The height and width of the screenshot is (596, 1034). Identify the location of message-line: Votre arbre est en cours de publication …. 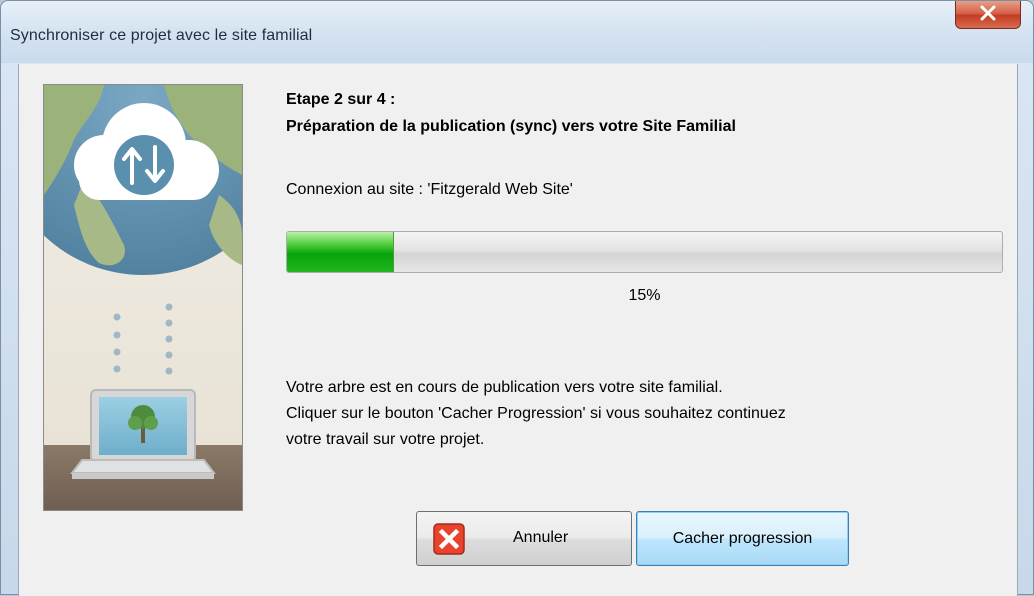
(504, 387).